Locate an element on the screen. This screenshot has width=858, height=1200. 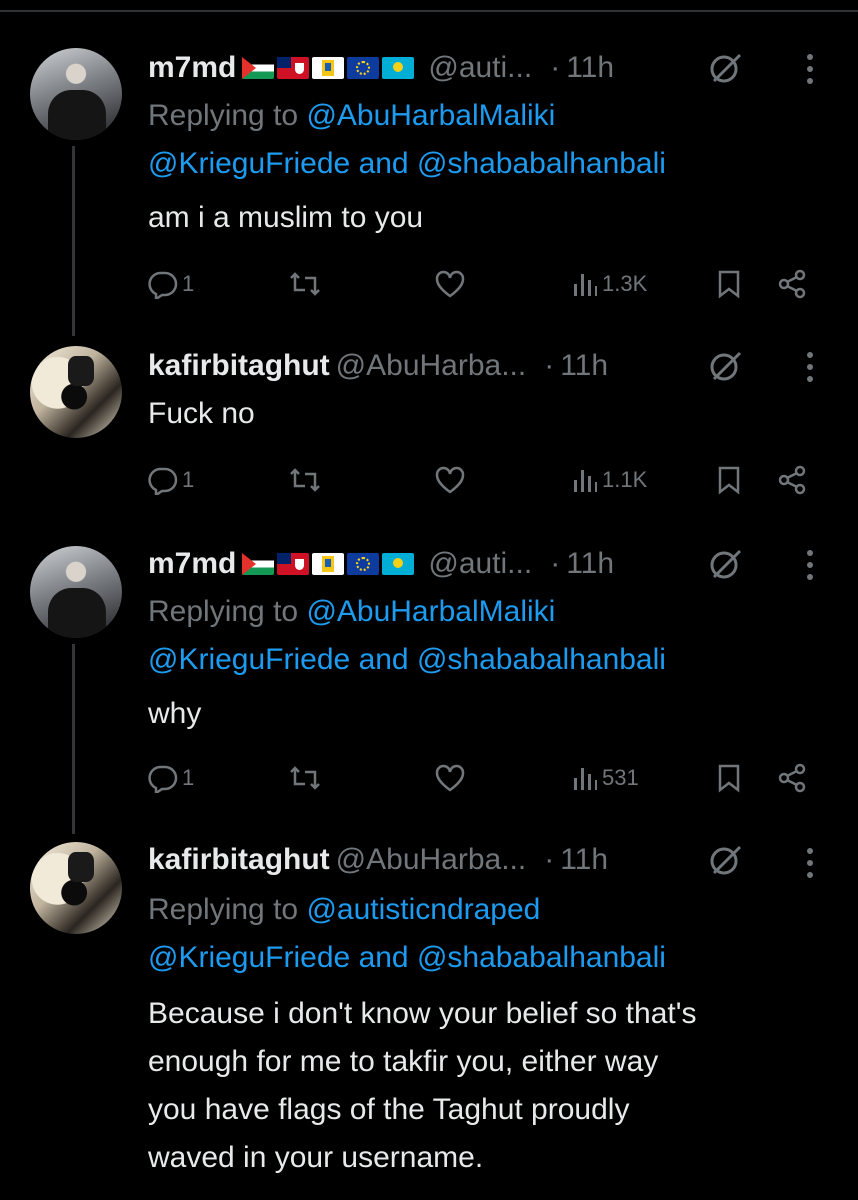
action-bar: 1 1.1K is located at coordinates (493, 480).